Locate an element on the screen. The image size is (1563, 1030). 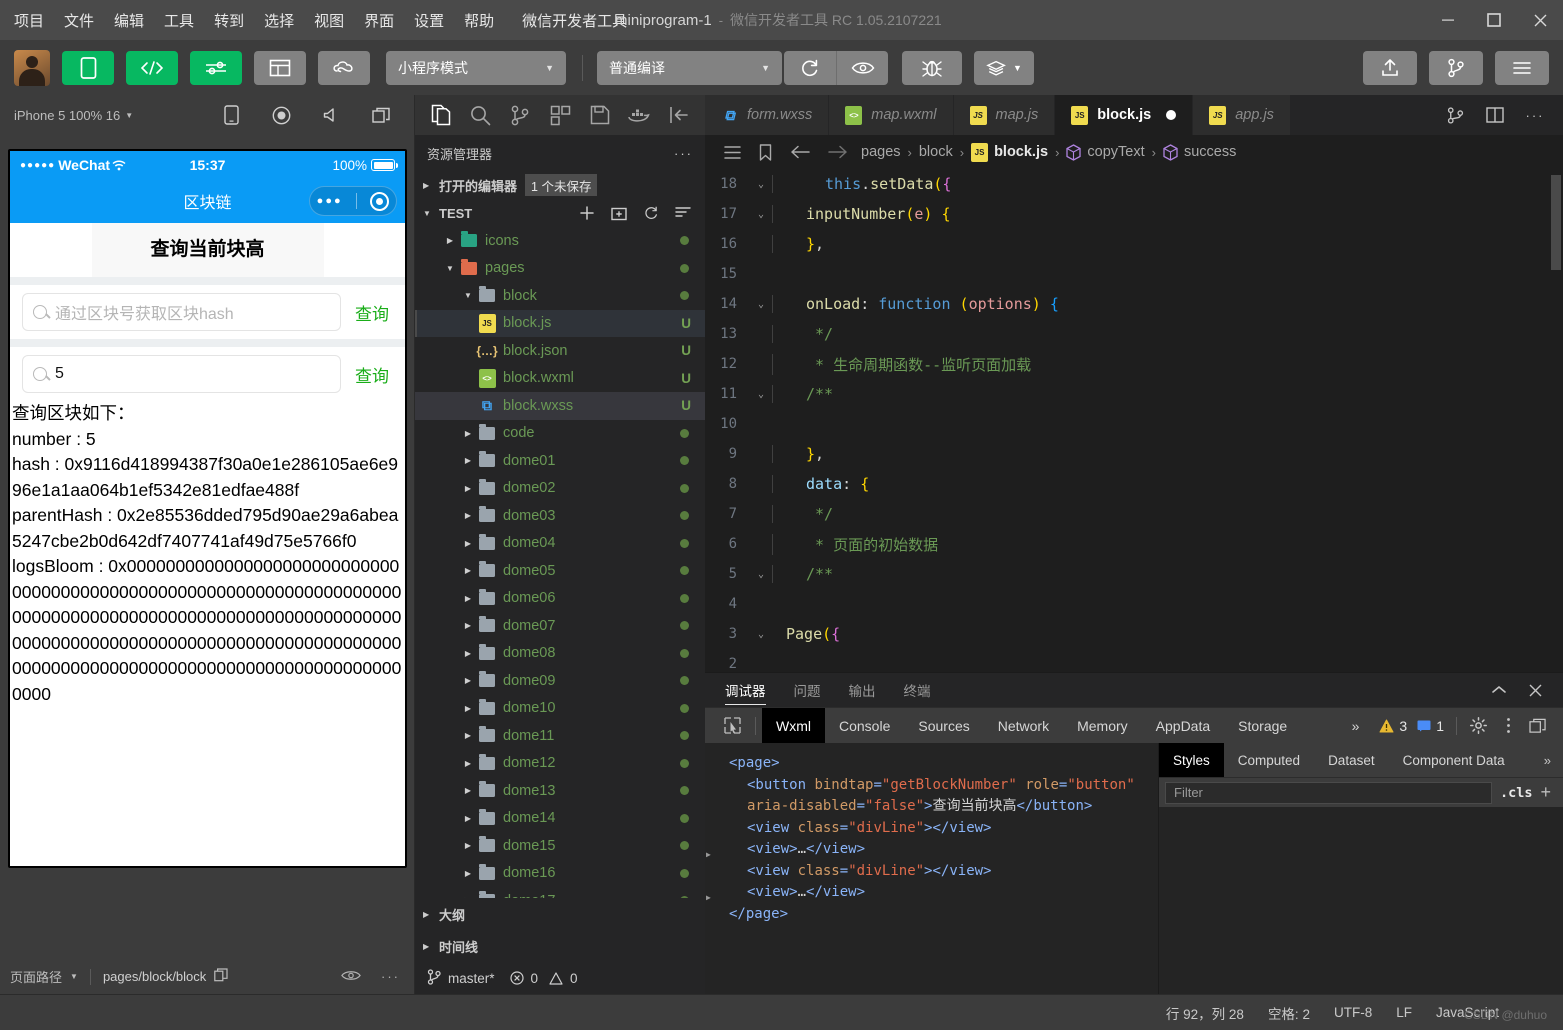
debugger-panel-tab: 问题 is located at coordinates (807, 690).